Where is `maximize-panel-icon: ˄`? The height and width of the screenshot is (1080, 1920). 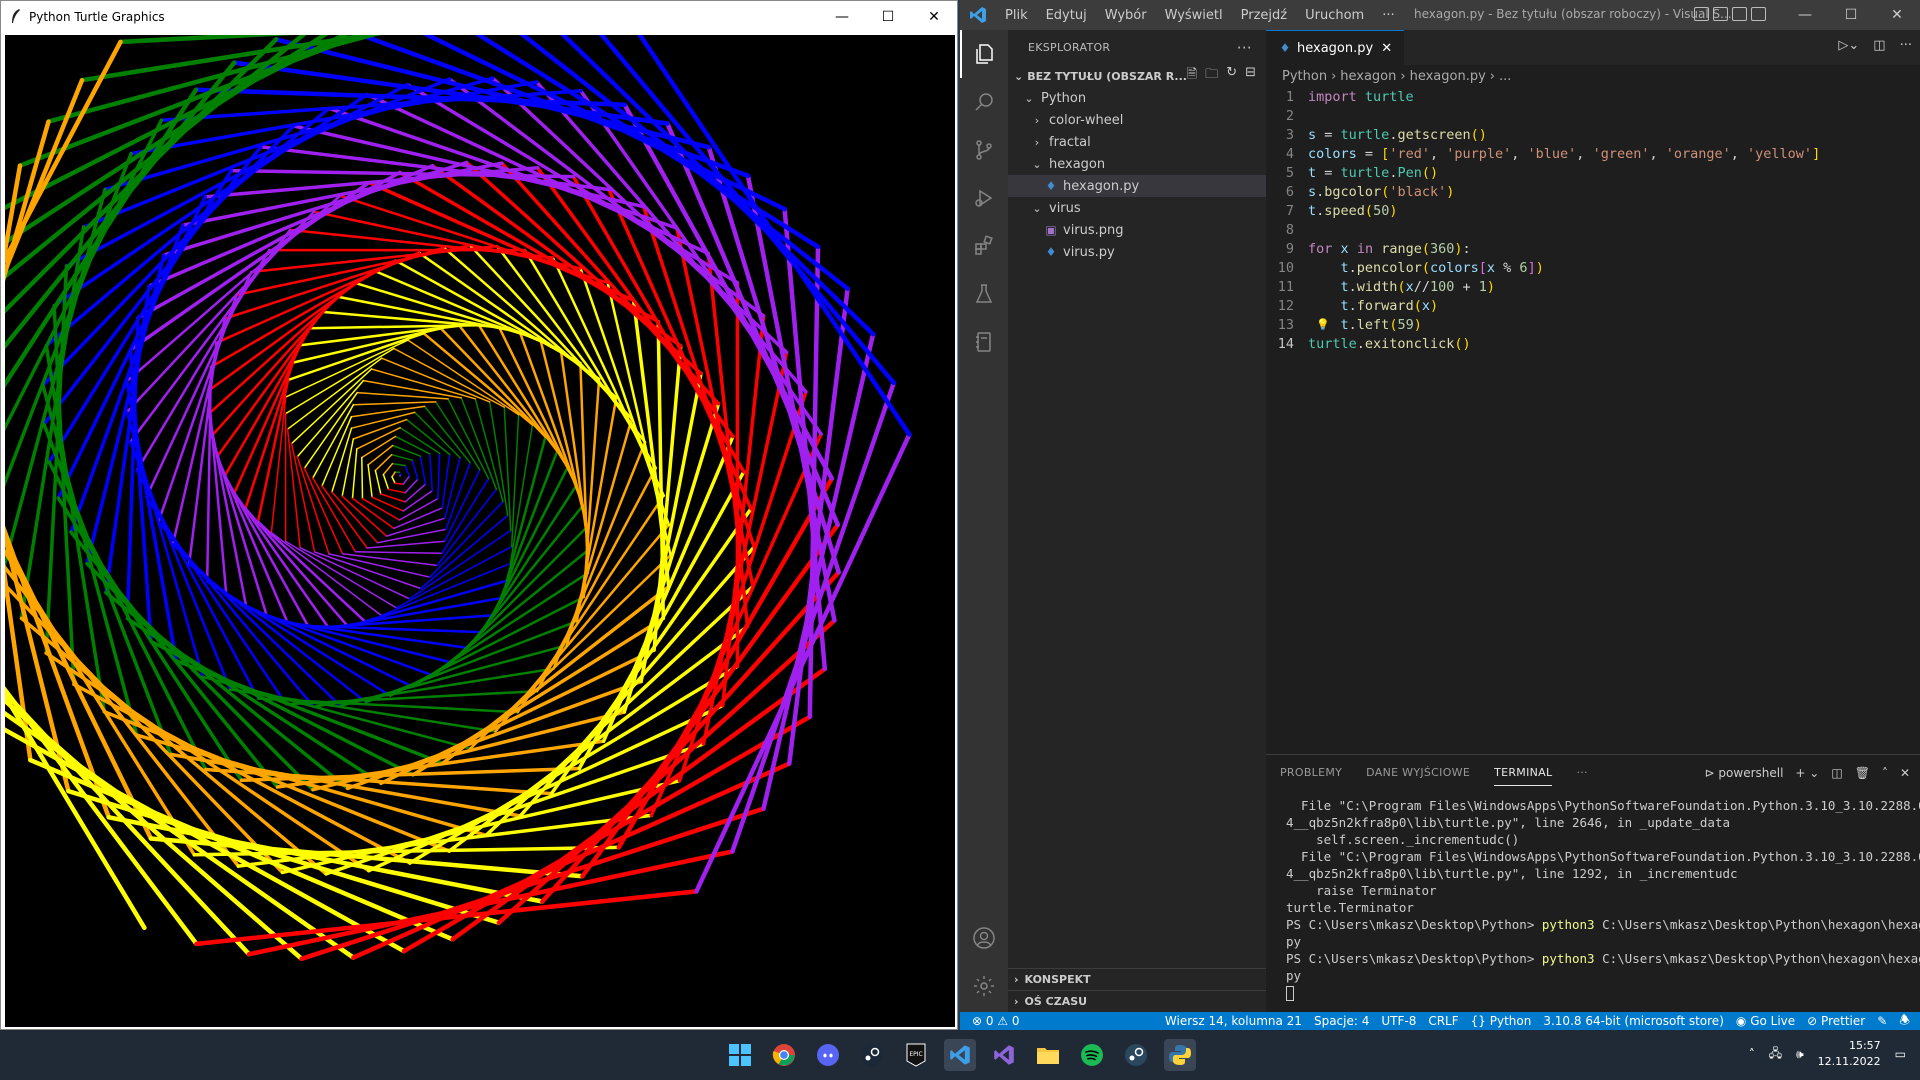 maximize-panel-icon: ˄ is located at coordinates (1885, 773).